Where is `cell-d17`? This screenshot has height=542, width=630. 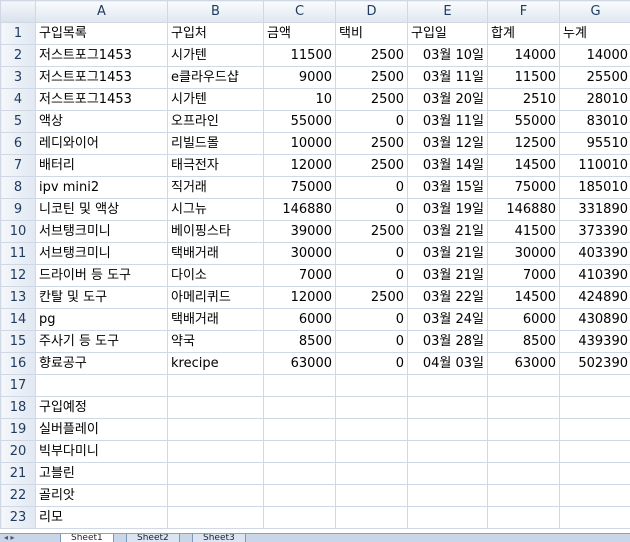 cell-d17 is located at coordinates (372, 386).